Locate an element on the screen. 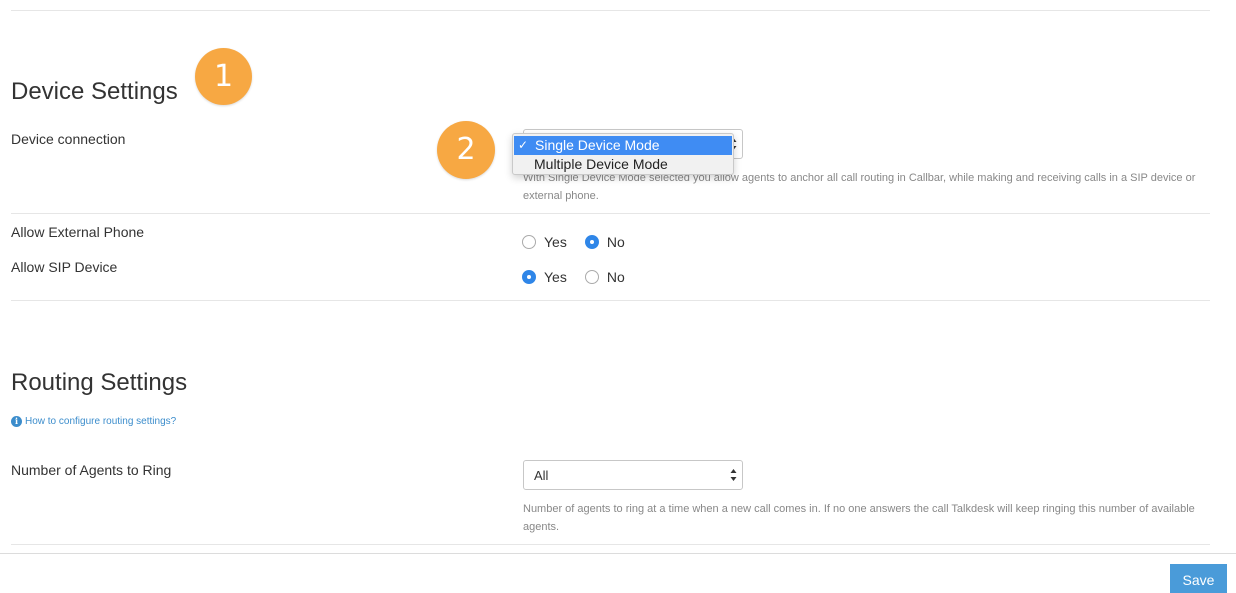 The height and width of the screenshot is (593, 1236). select-arrows-icon is located at coordinates (733, 475).